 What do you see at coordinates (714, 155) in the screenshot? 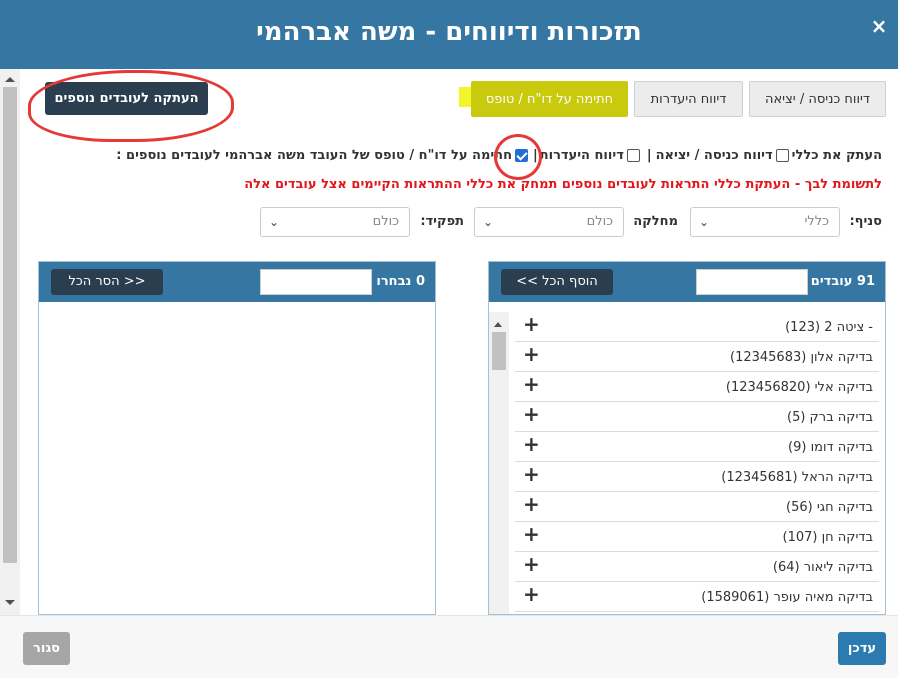
I see `entry-exit-label: דיווח כניסה / יציאה` at bounding box center [714, 155].